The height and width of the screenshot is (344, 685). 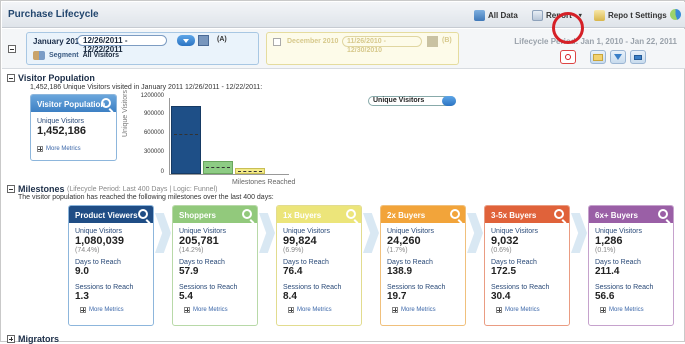 What do you see at coordinates (293, 271) in the screenshot?
I see `days-value: 76.4` at bounding box center [293, 271].